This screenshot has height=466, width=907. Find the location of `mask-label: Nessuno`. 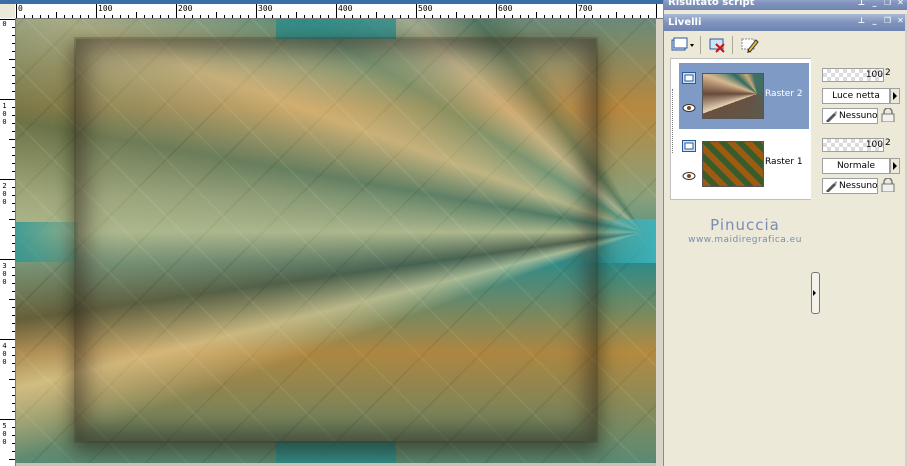

mask-label: Nessuno is located at coordinates (858, 116).